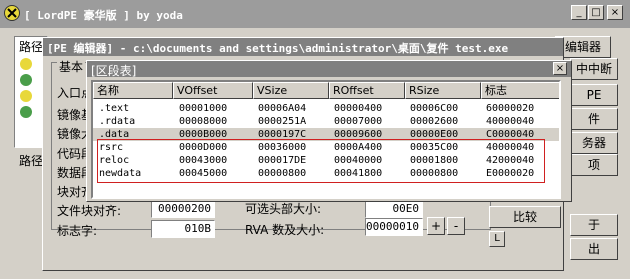  Describe the element at coordinates (213, 90) in the screenshot. I see `column-header-voffset: VOffset` at that location.